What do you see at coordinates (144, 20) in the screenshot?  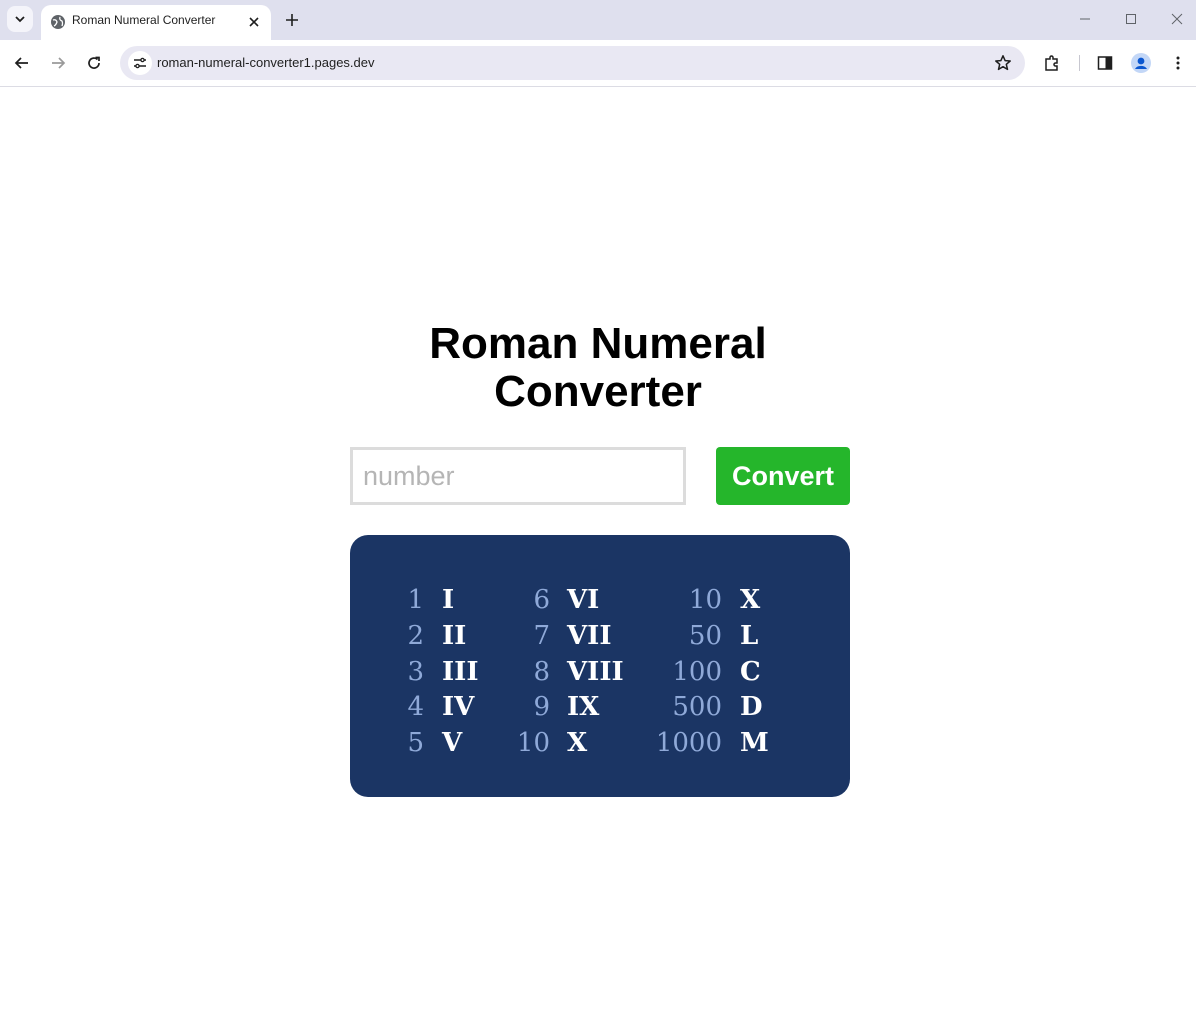 I see `tab-title: Roman Numeral Converter` at bounding box center [144, 20].